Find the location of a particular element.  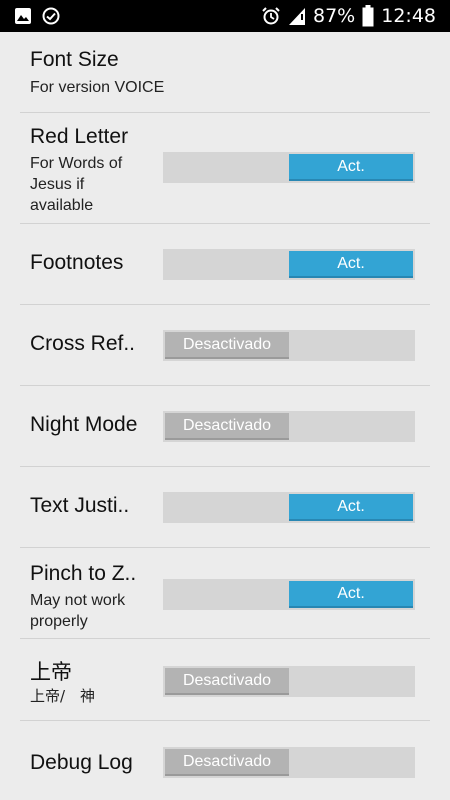

text-justify-toggle: Act. is located at coordinates (289, 507).